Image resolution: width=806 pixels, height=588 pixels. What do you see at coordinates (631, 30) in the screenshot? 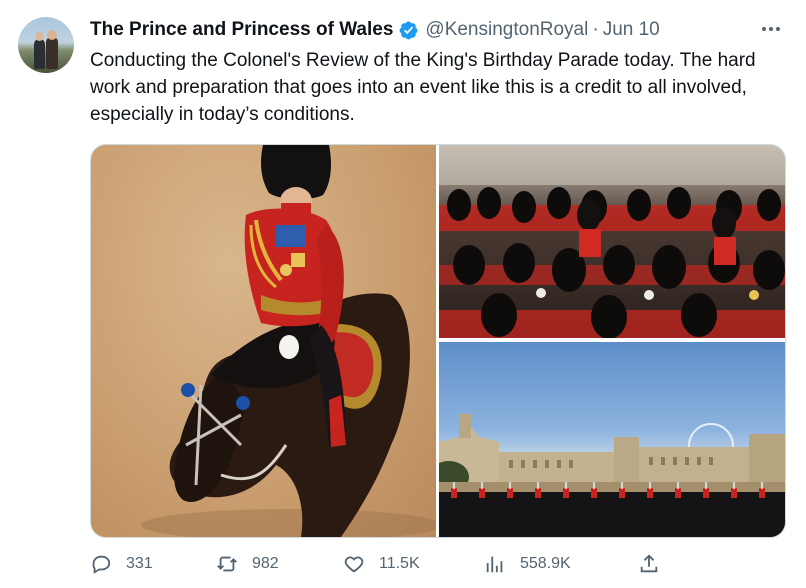
I see `tweet-date: Jun 10` at bounding box center [631, 30].